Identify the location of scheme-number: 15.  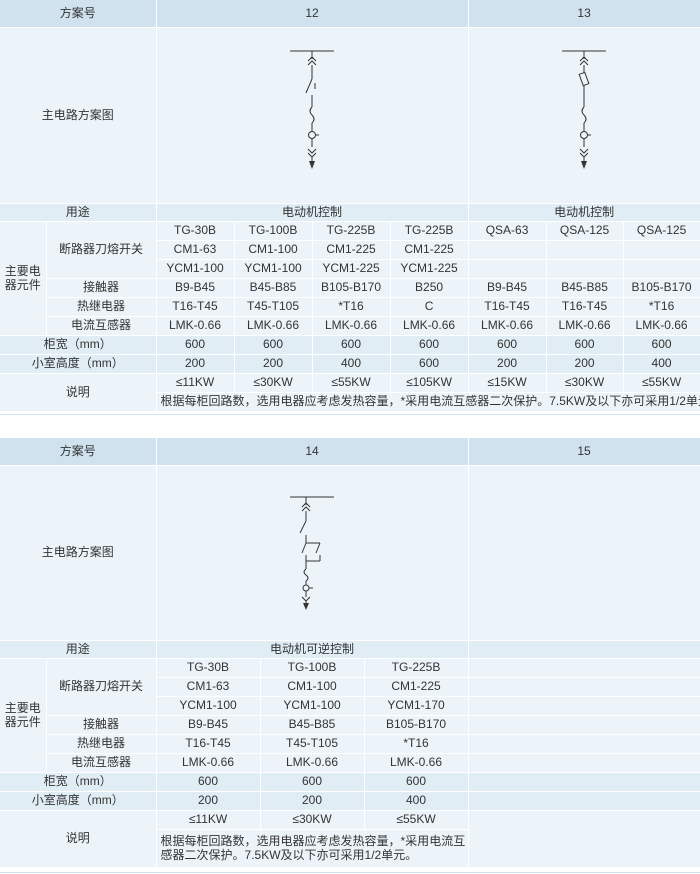
(584, 452).